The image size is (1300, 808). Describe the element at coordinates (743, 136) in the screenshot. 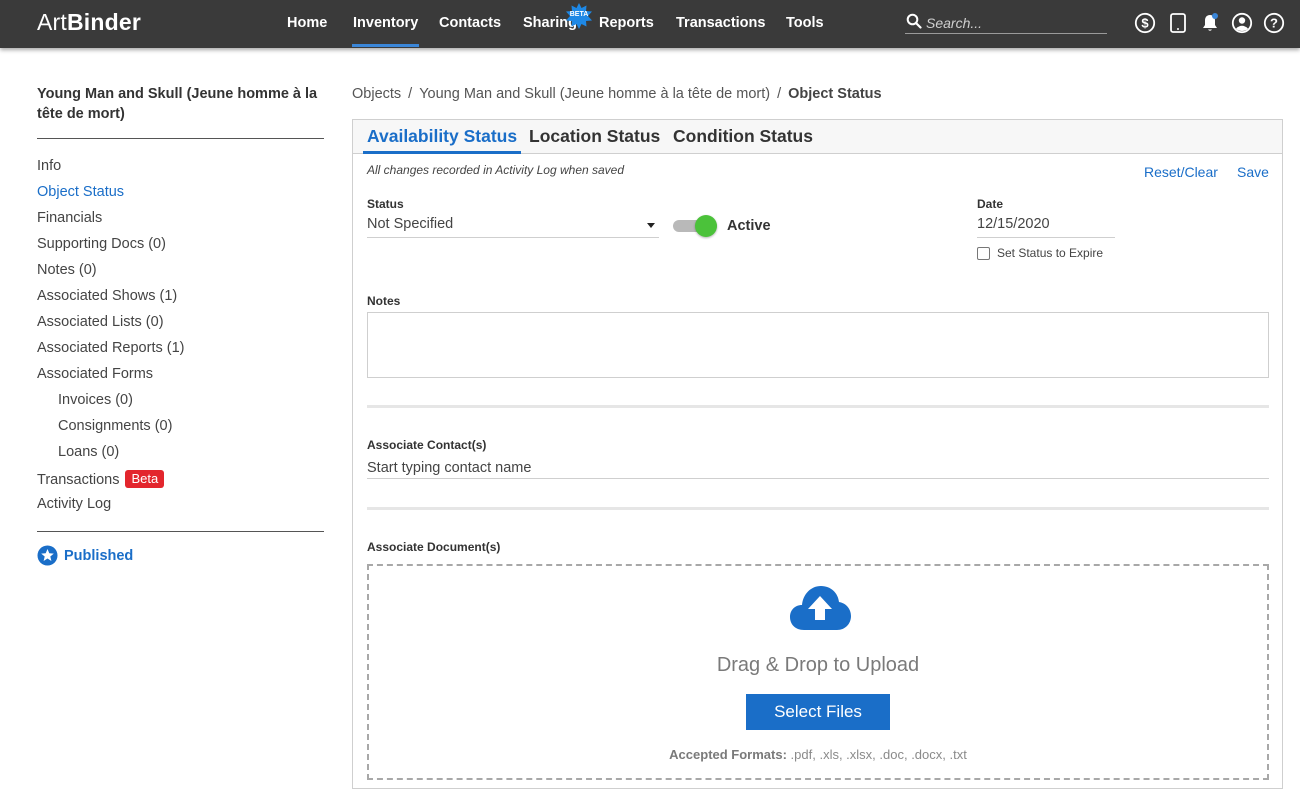

I see `tab-condition-status: Condition Status` at that location.